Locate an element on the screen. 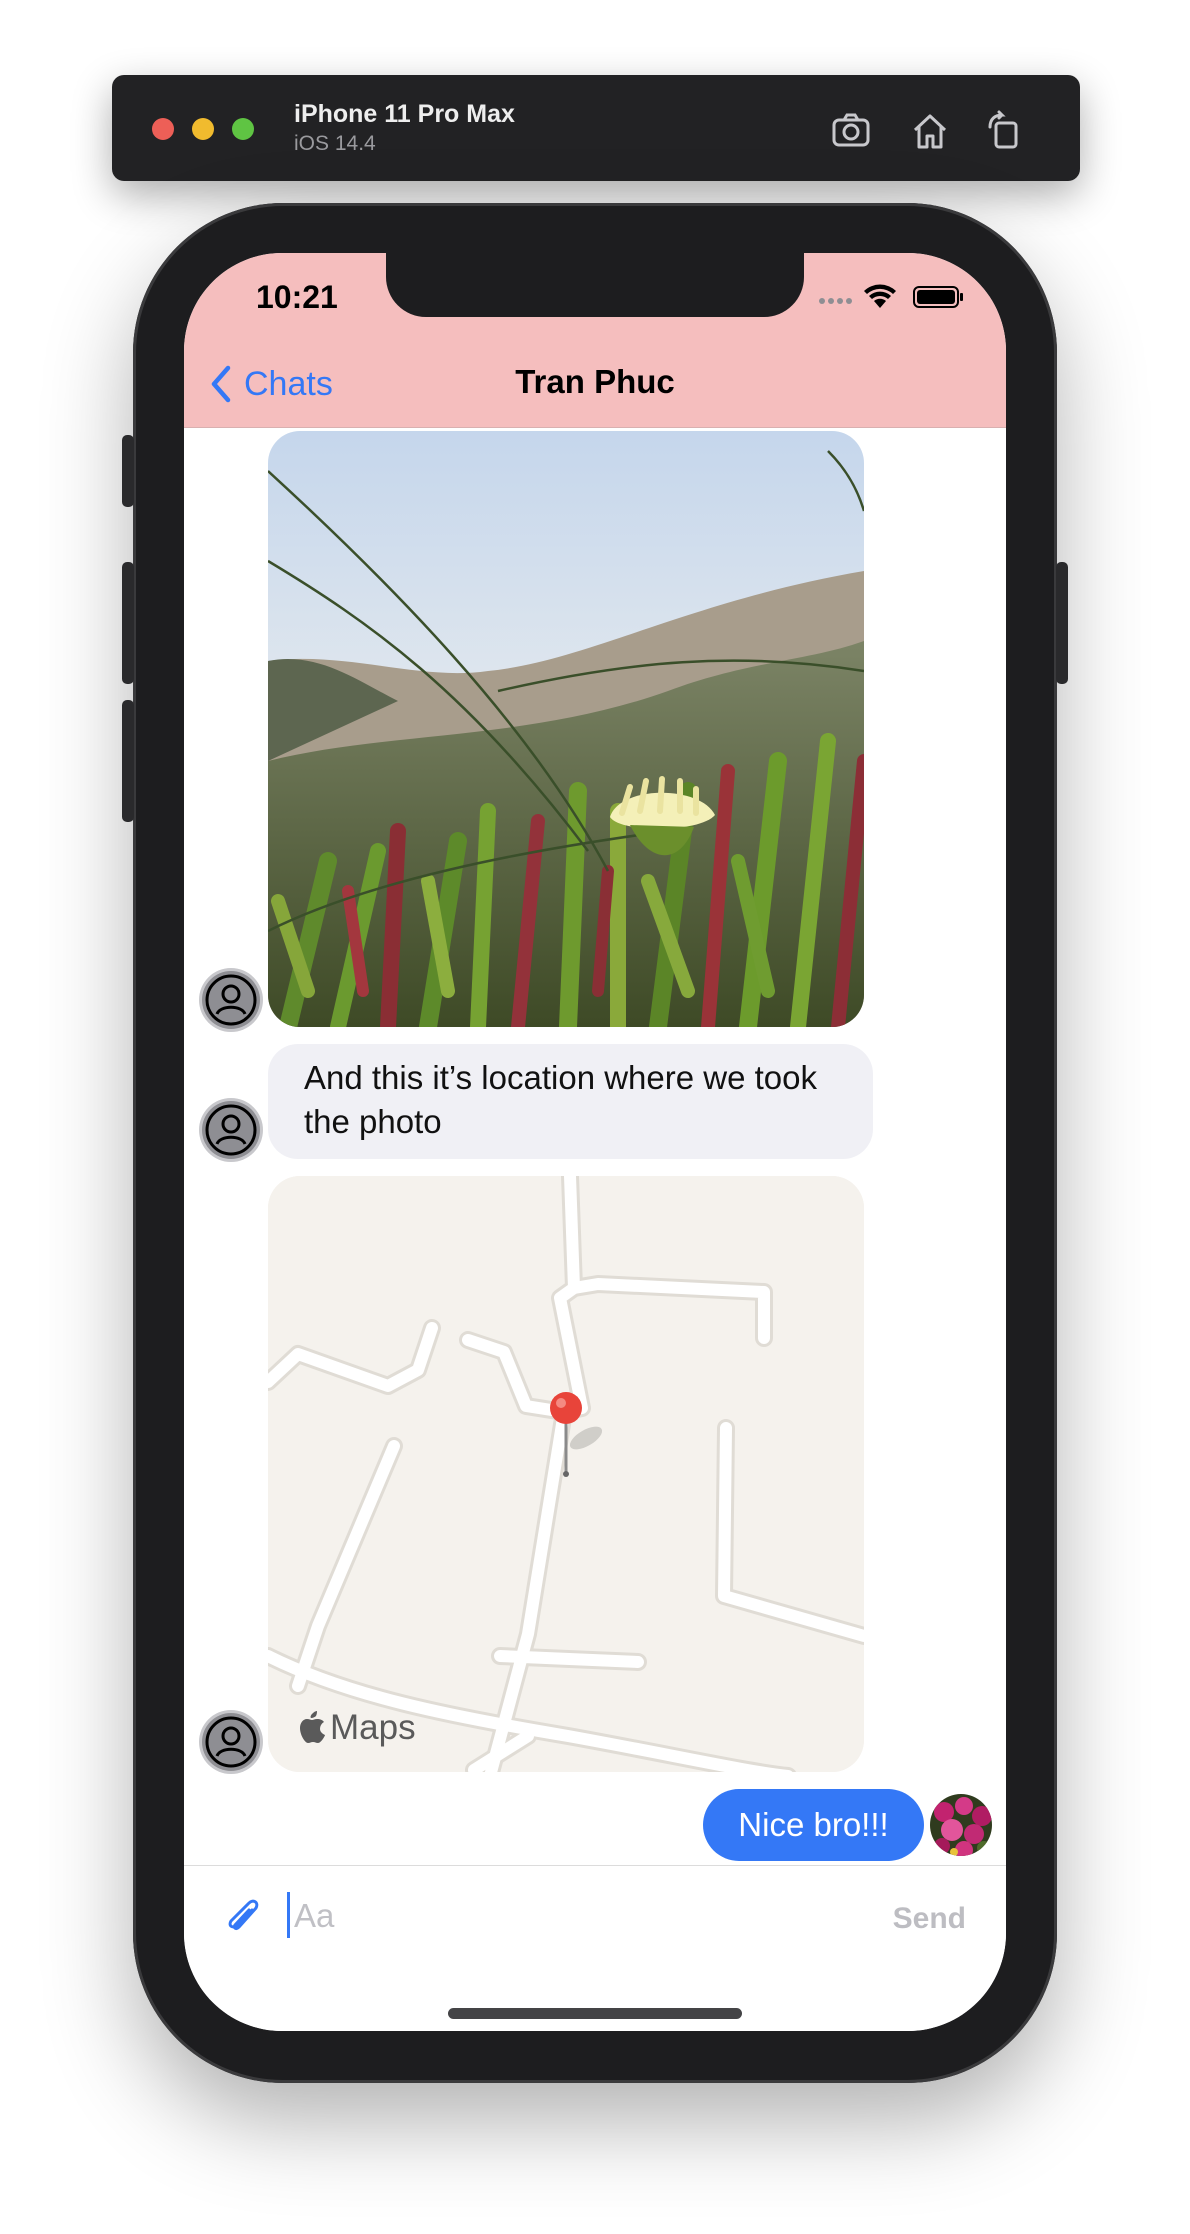 The image size is (1190, 2234). photo-message is located at coordinates (566, 729).